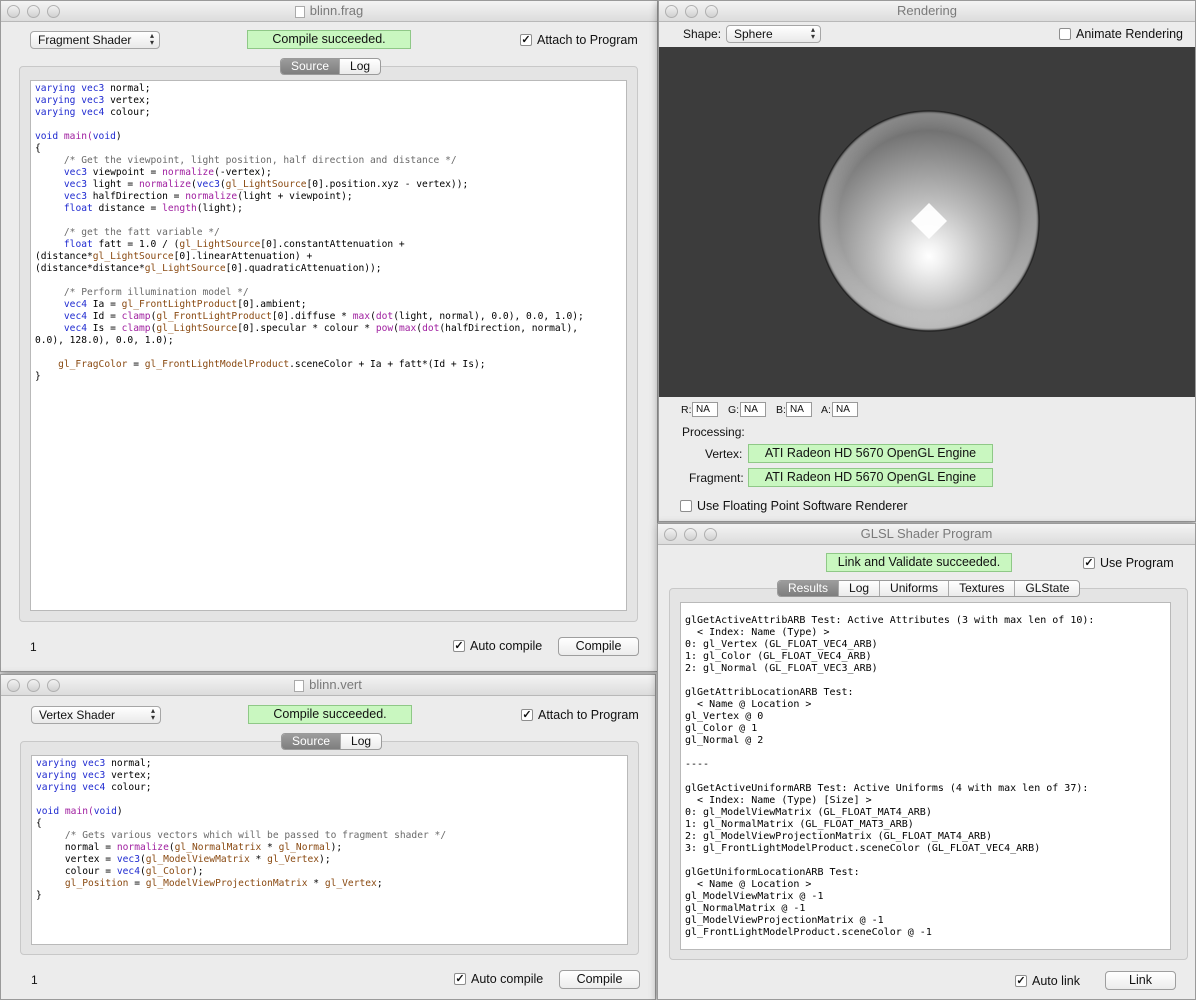  What do you see at coordinates (328, 233) in the screenshot?
I see `code-line: /* get the fatt variable */` at bounding box center [328, 233].